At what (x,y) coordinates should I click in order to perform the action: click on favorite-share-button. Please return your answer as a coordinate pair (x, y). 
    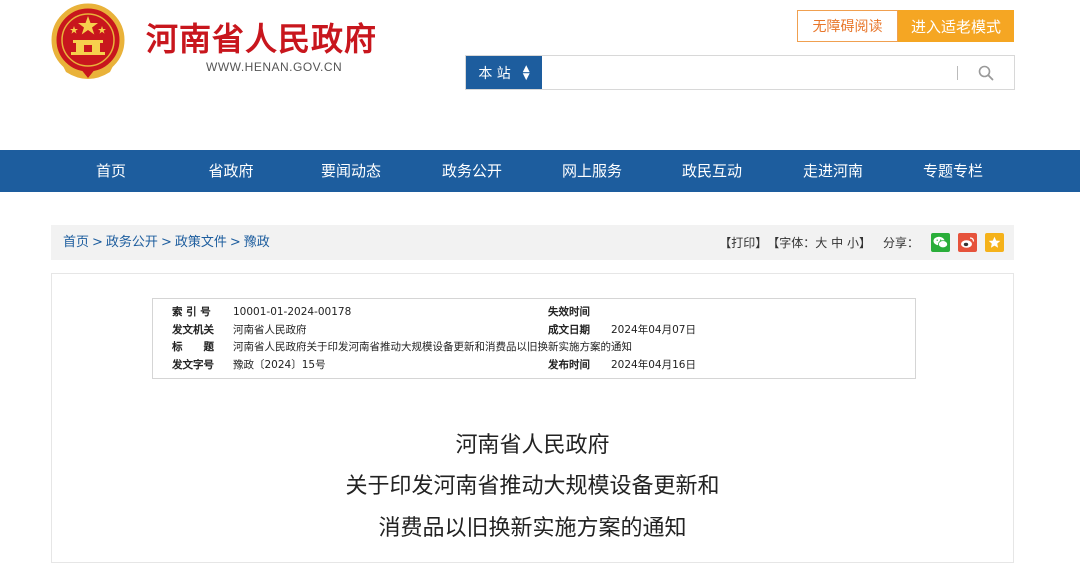
    Looking at the image, I should click on (994, 242).